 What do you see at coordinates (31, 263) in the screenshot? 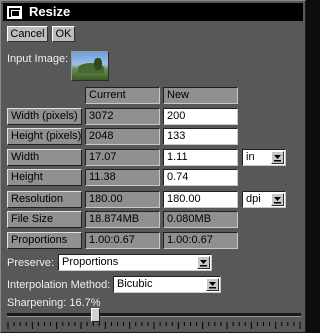
I see `preserve-label: Preserve:` at bounding box center [31, 263].